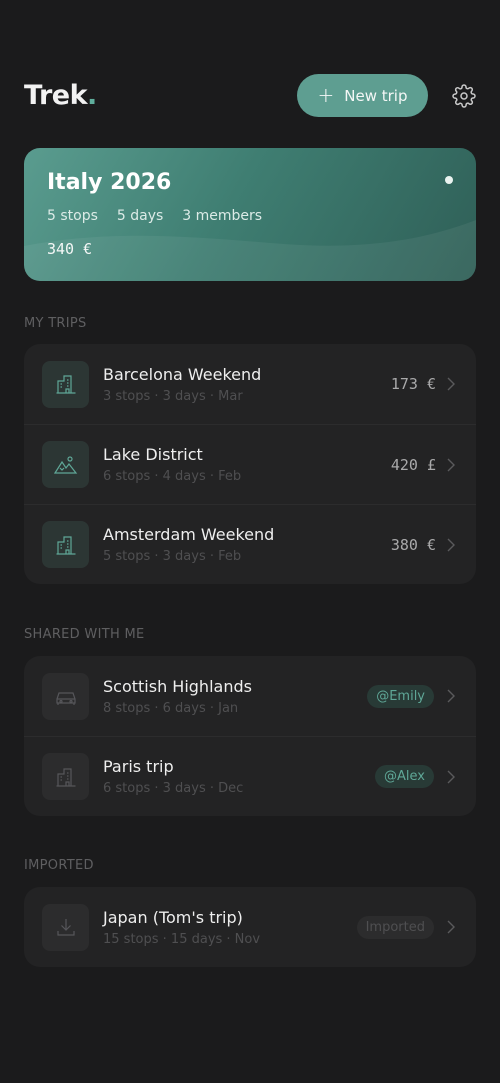 Image resolution: width=500 pixels, height=1083 pixels. What do you see at coordinates (153, 454) in the screenshot?
I see `trip-name: Lake District` at bounding box center [153, 454].